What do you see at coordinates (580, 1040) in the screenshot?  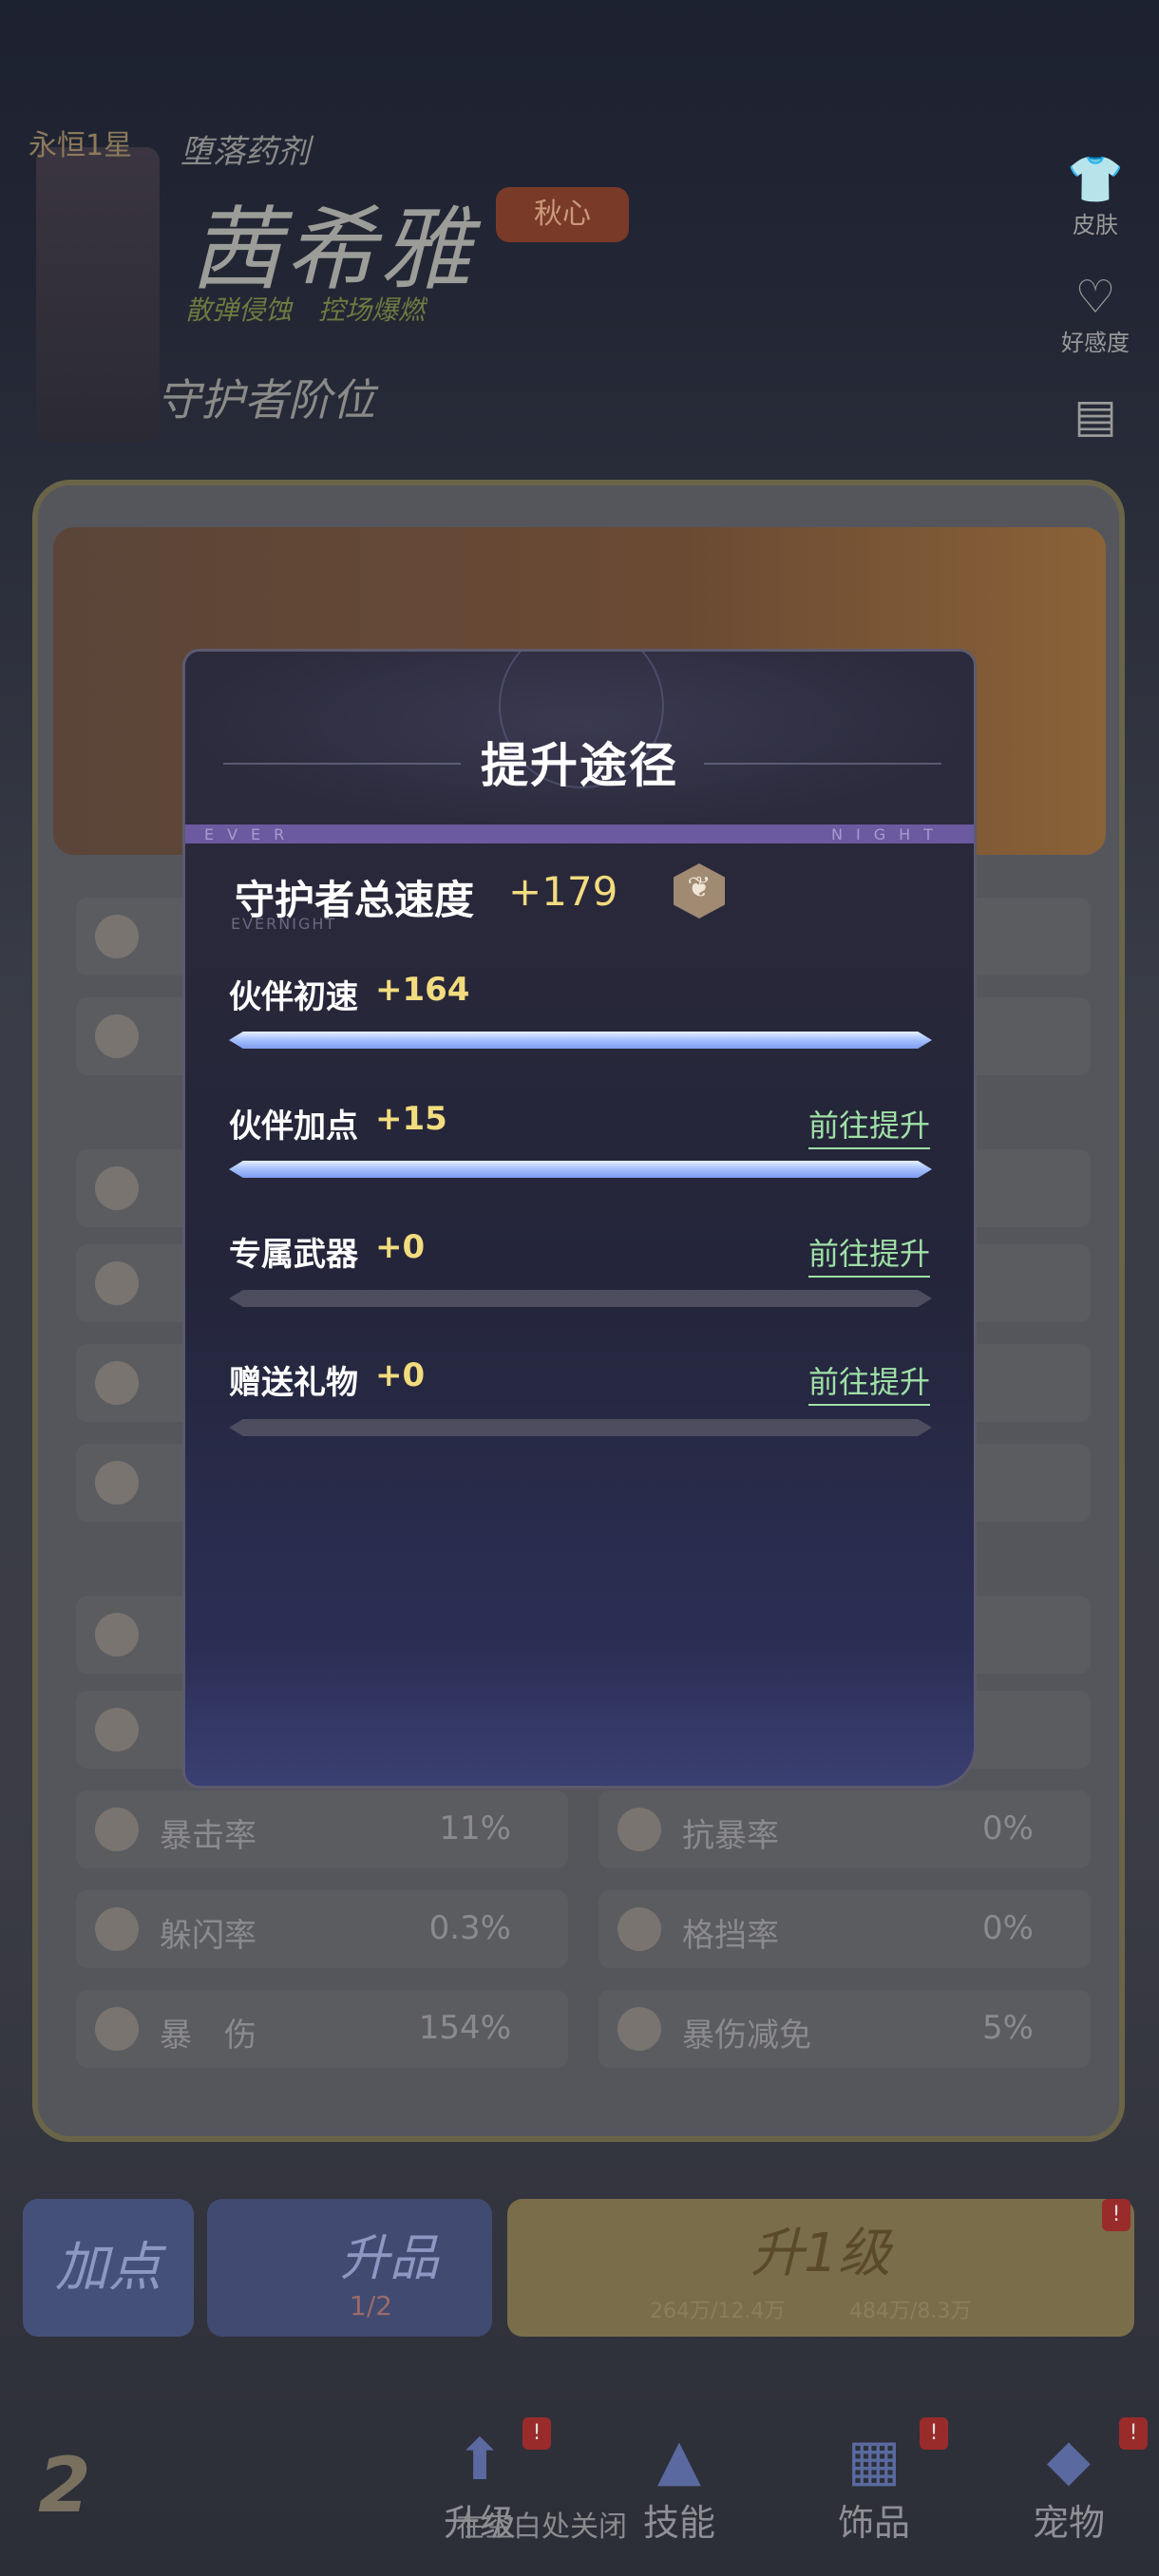 I see `partner-base-speed-bar` at bounding box center [580, 1040].